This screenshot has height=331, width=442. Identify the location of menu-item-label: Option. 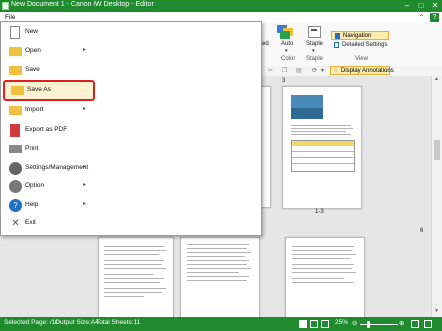
(35, 185).